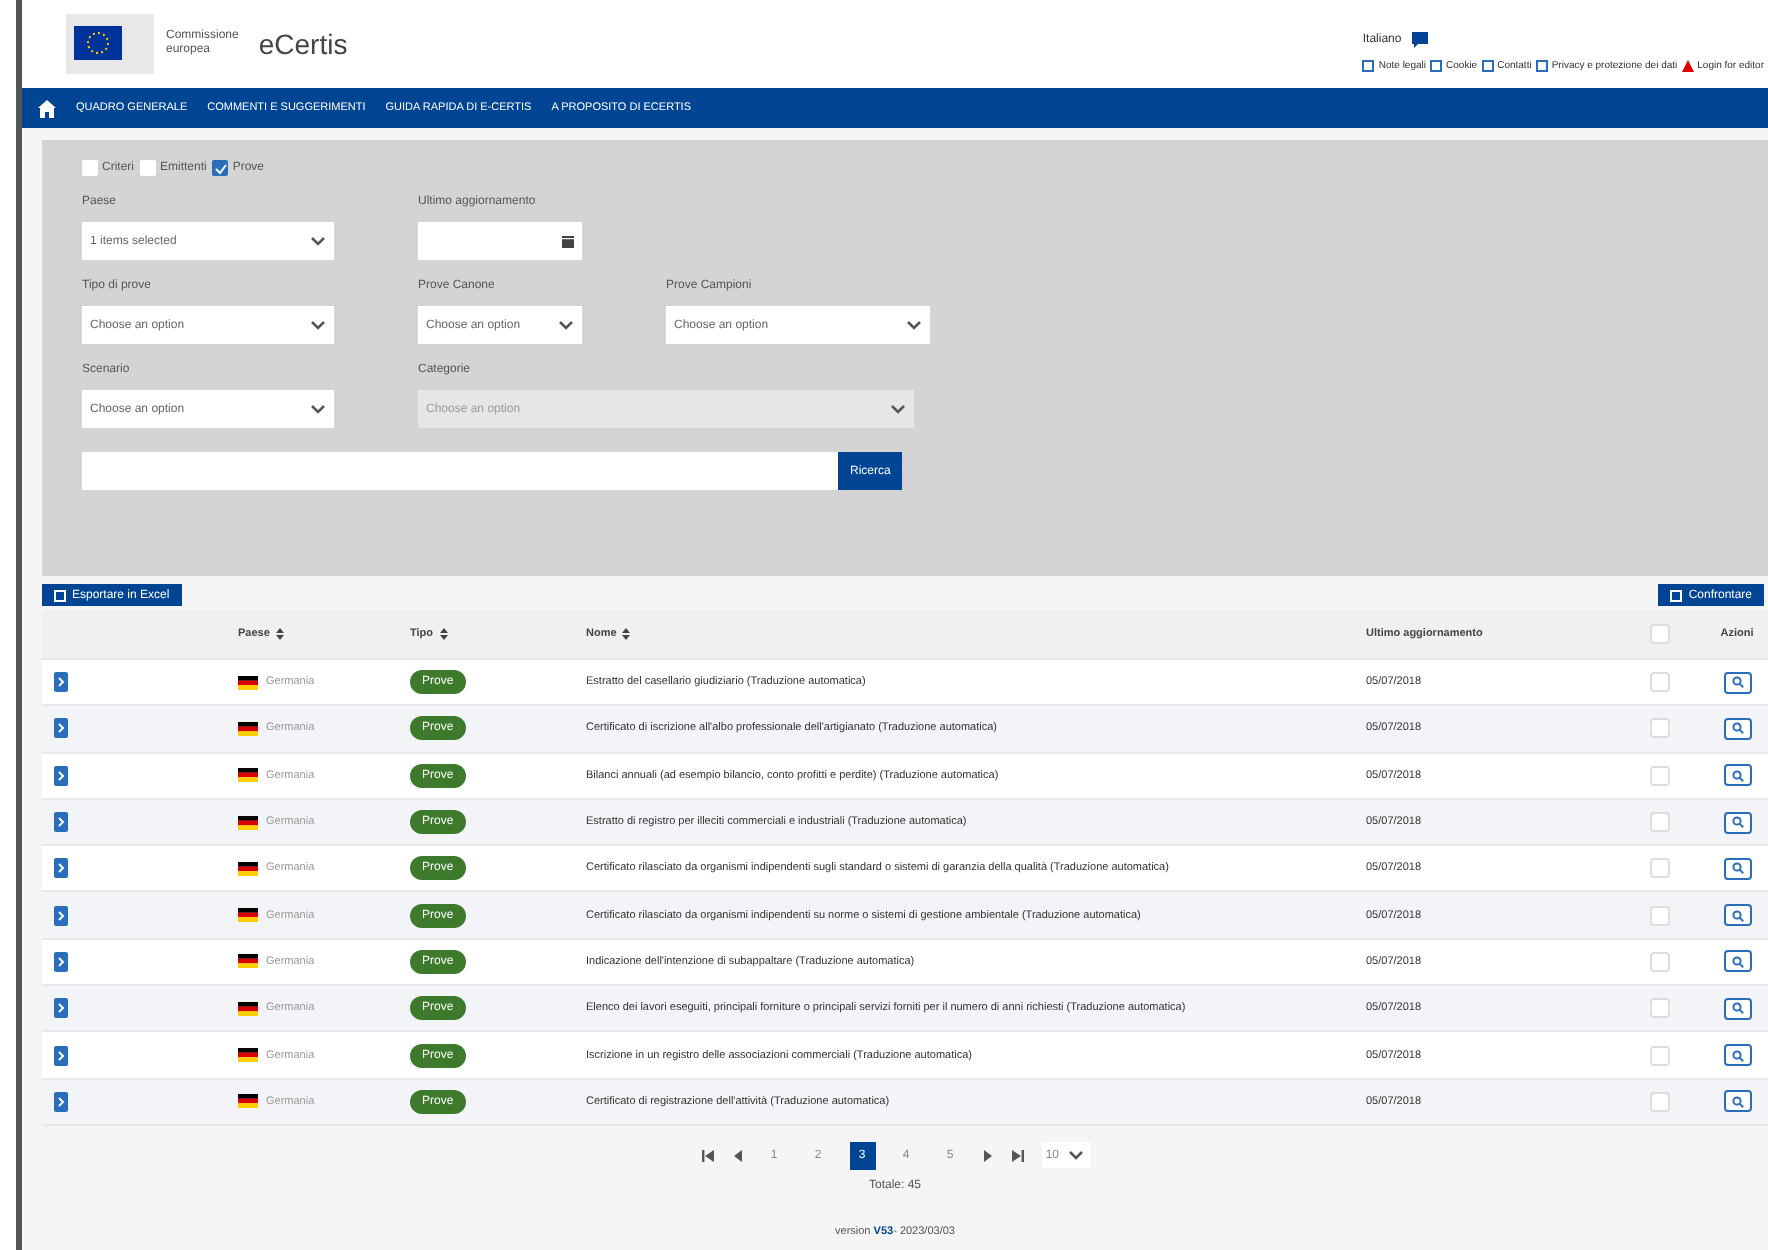 Image resolution: width=1768 pixels, height=1250 pixels. Describe the element at coordinates (110, 44) in the screenshot. I see `eu-flag-logo` at that location.